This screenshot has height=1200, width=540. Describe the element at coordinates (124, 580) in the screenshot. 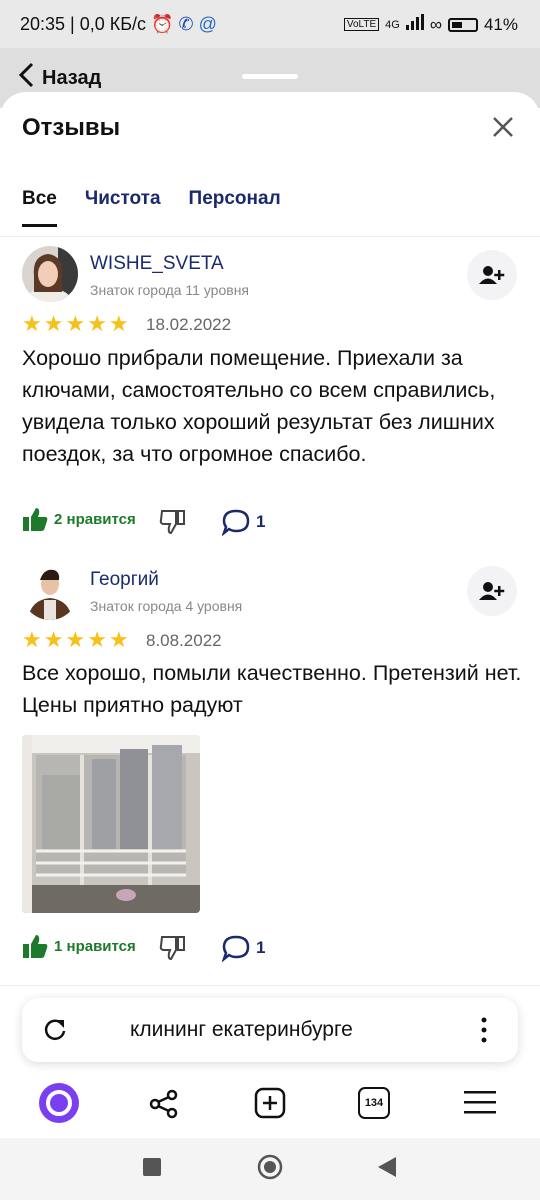

I see `review-author: Георгий` at that location.